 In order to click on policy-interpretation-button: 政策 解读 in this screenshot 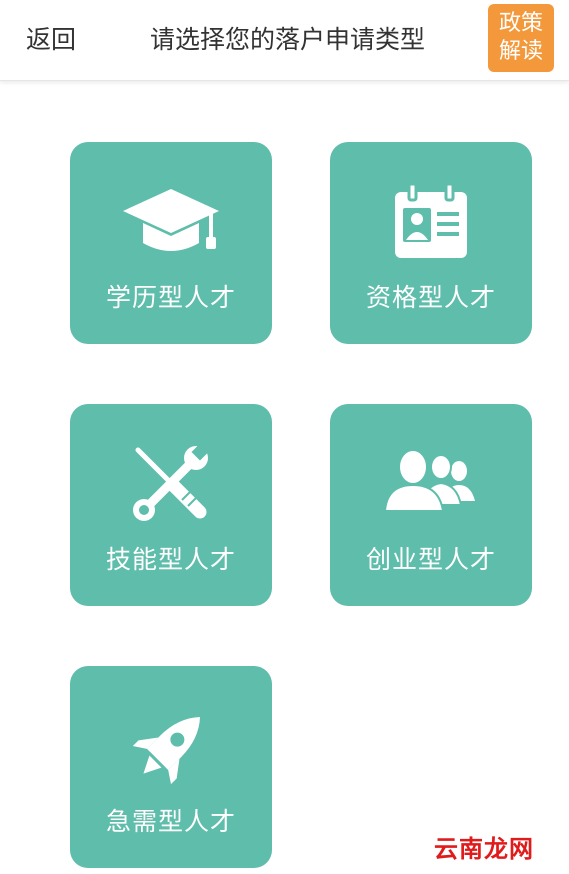, I will do `click(521, 38)`.